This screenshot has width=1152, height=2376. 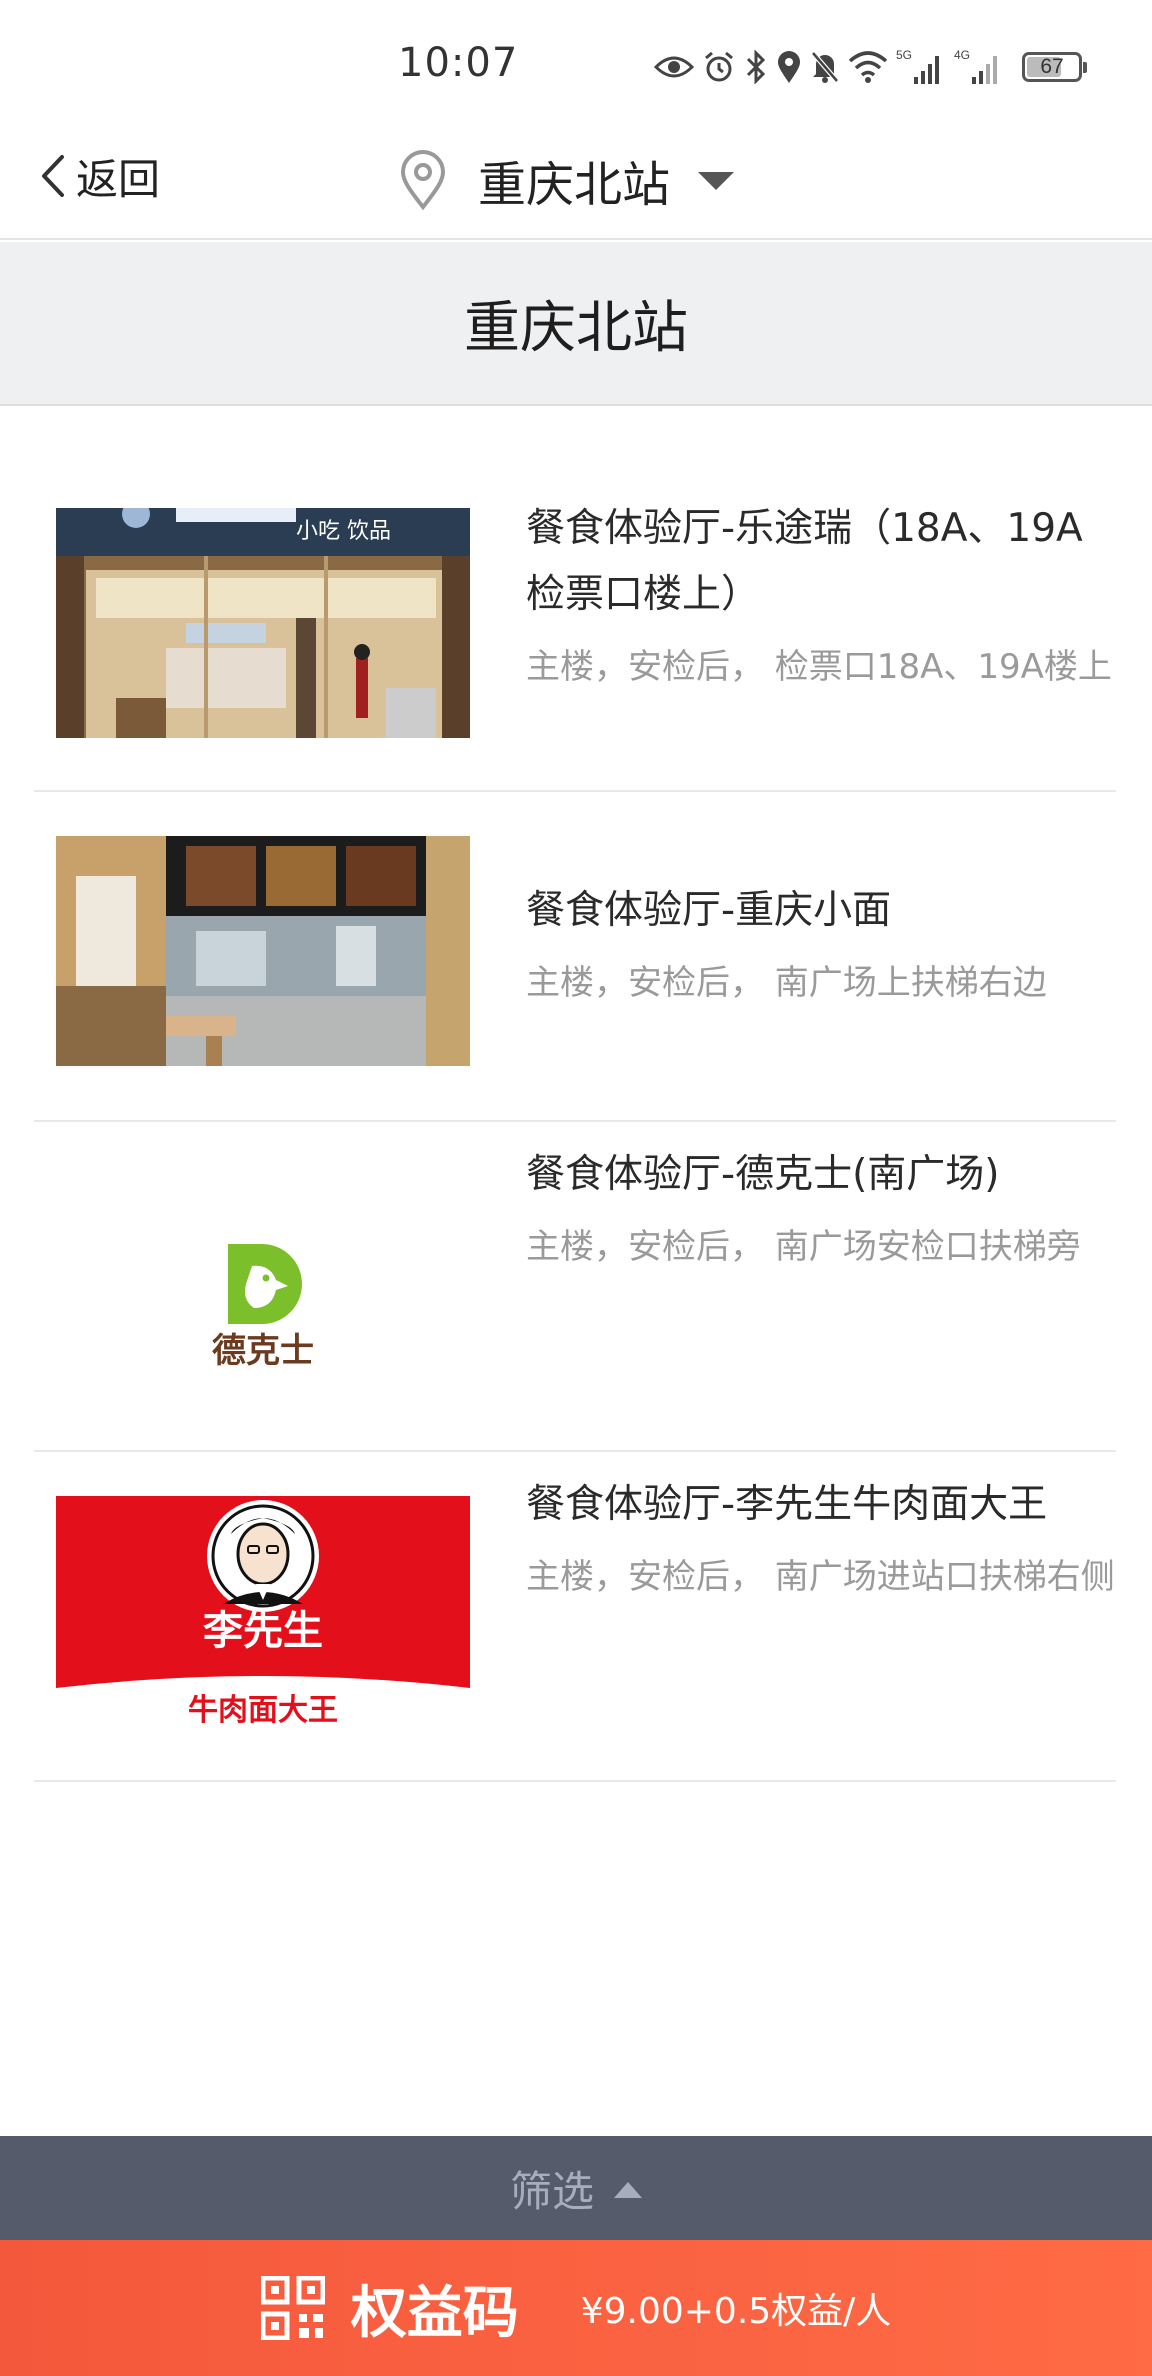 I want to click on battery-level: 67, so click(x=1052, y=66).